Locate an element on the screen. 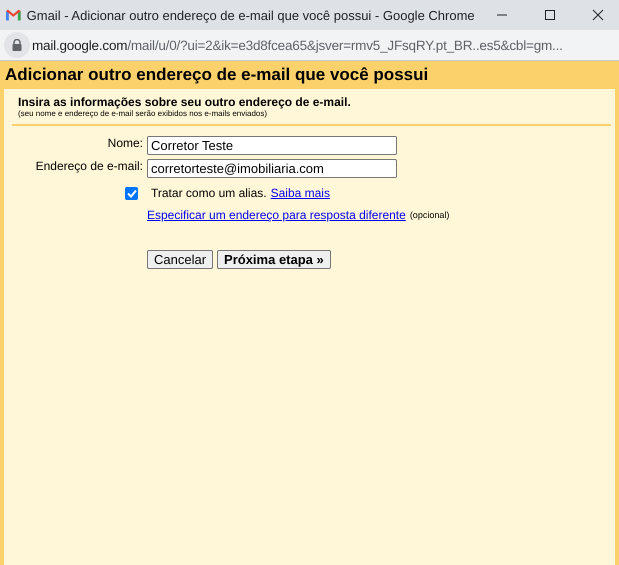 The image size is (619, 565). intro-title: Insira as informações sobre seu outro endereço de e-mail. is located at coordinates (185, 102).